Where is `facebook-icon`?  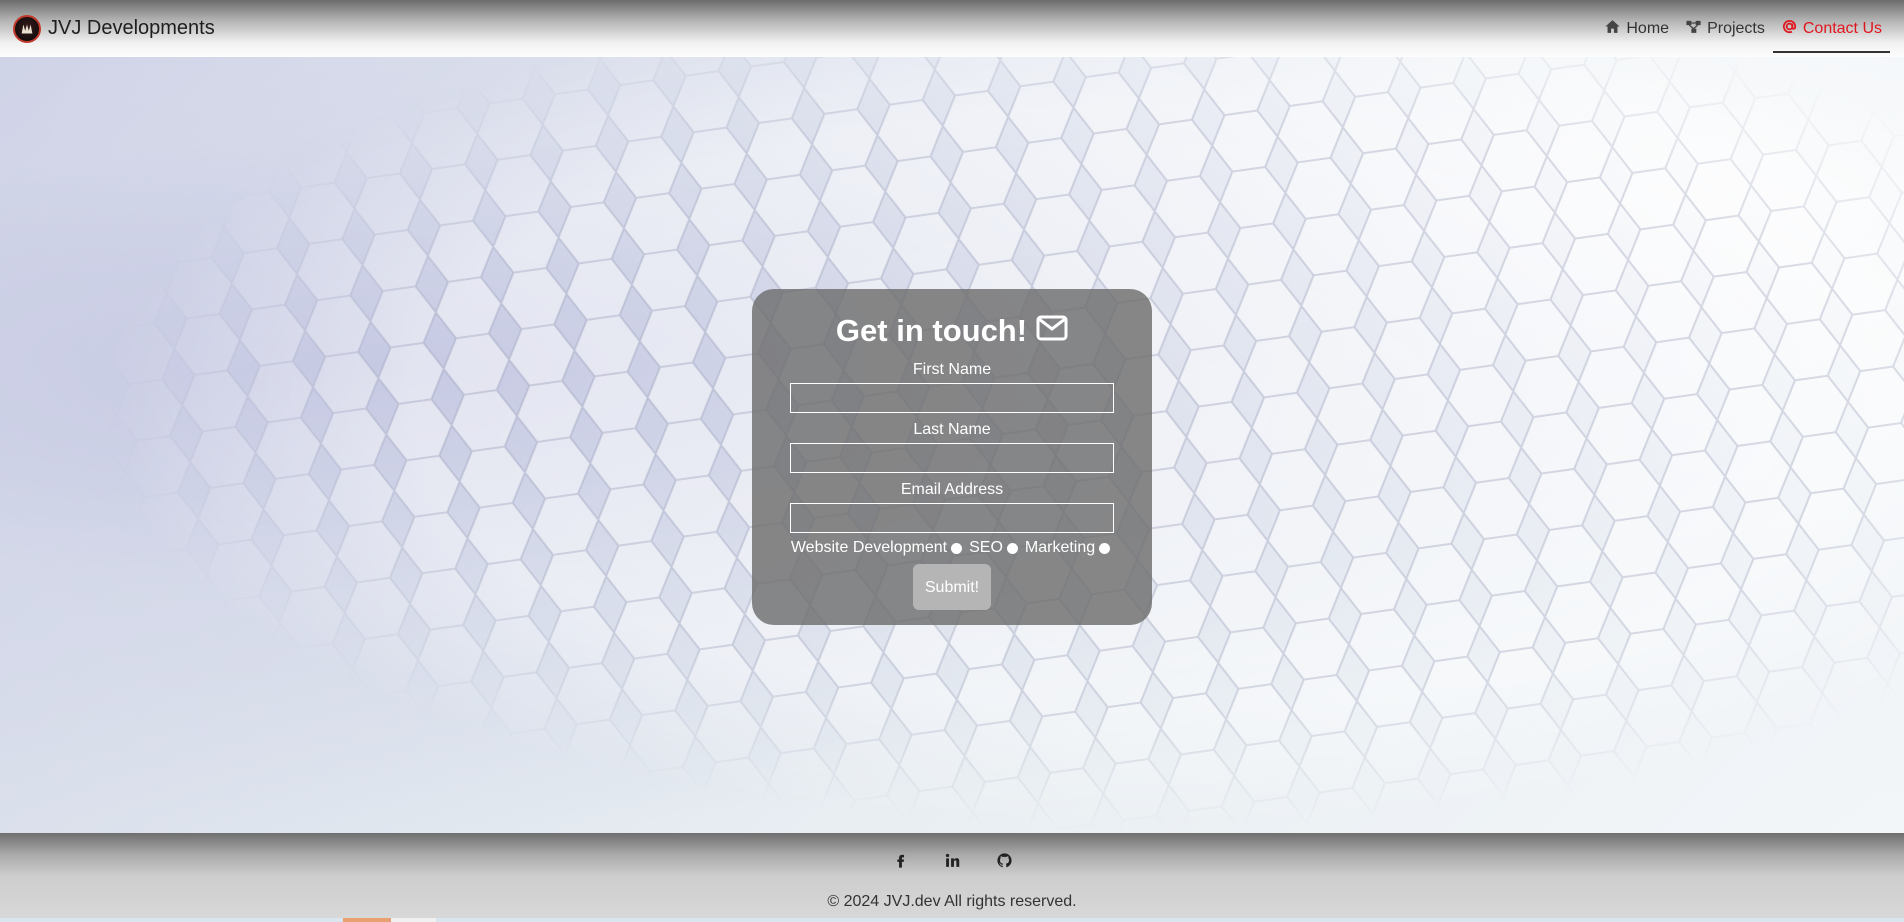 facebook-icon is located at coordinates (900, 860).